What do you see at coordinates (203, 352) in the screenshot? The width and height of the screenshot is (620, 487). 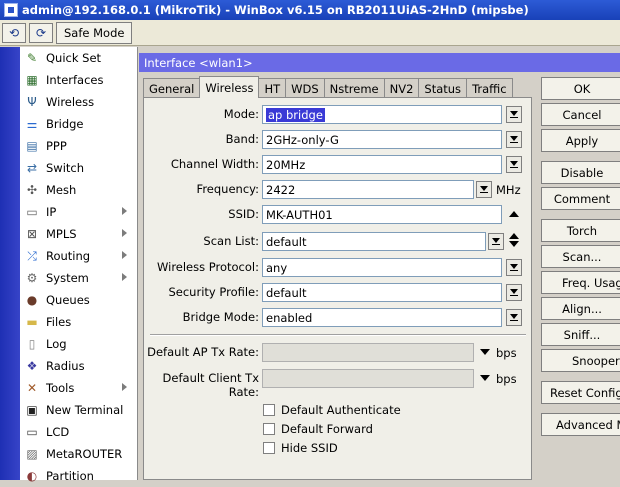 I see `default-ap-tx-rate-label: Default AP Tx Rate:` at bounding box center [203, 352].